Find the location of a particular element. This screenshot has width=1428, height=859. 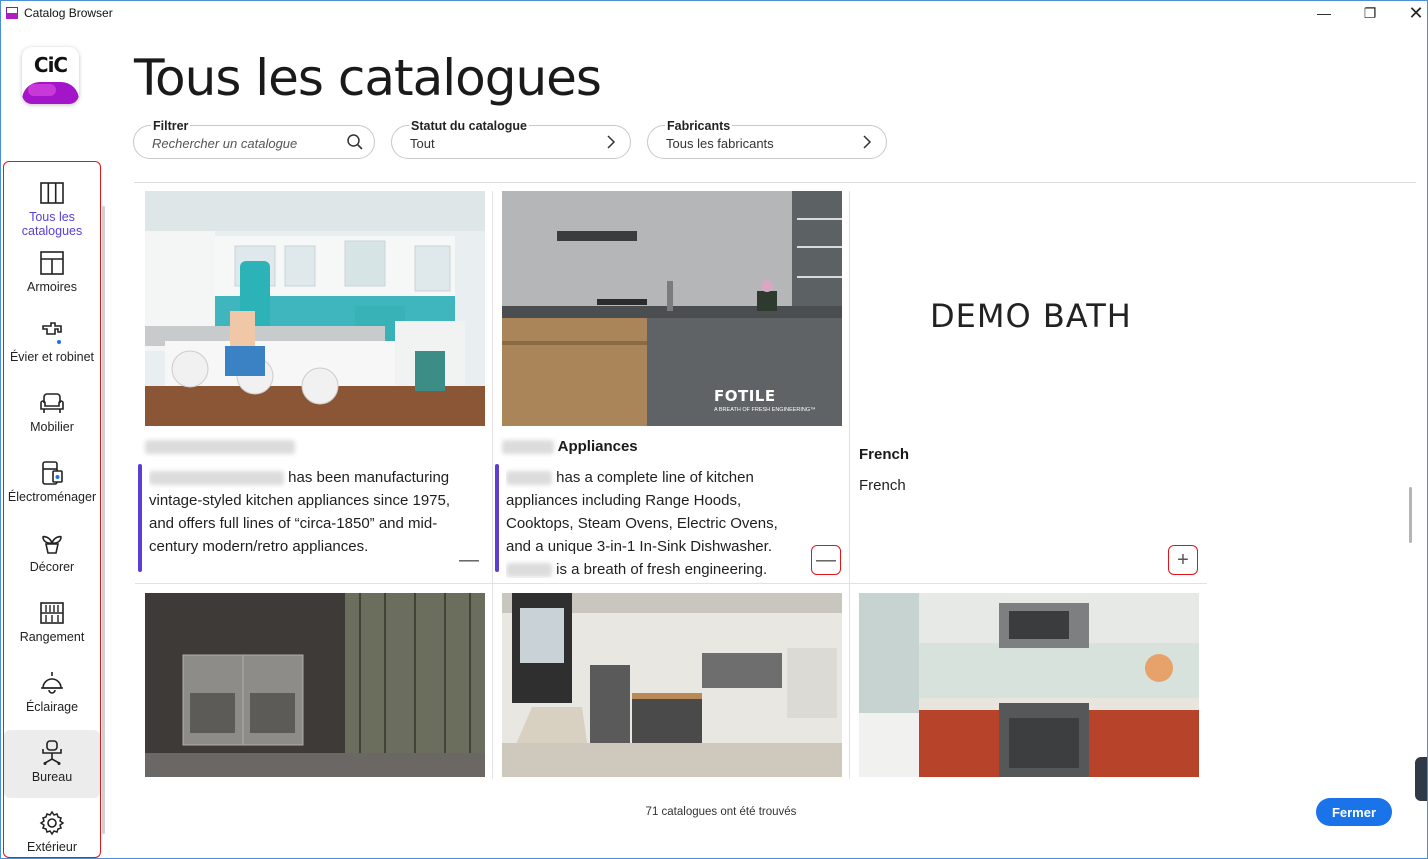

main-scrollbar is located at coordinates (1410, 515).